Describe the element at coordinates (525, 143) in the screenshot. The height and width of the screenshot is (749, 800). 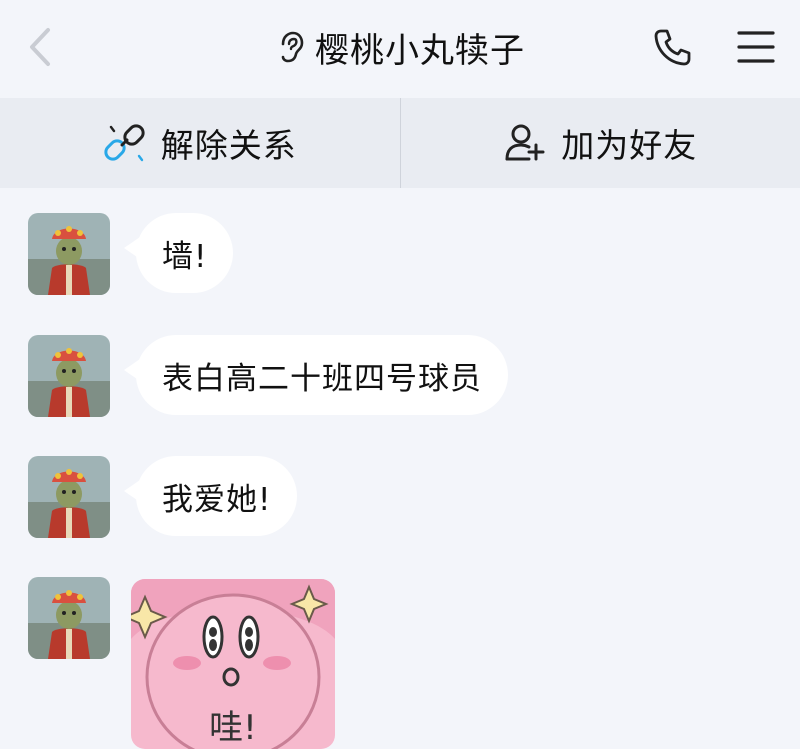
I see `add-friend-icon` at that location.